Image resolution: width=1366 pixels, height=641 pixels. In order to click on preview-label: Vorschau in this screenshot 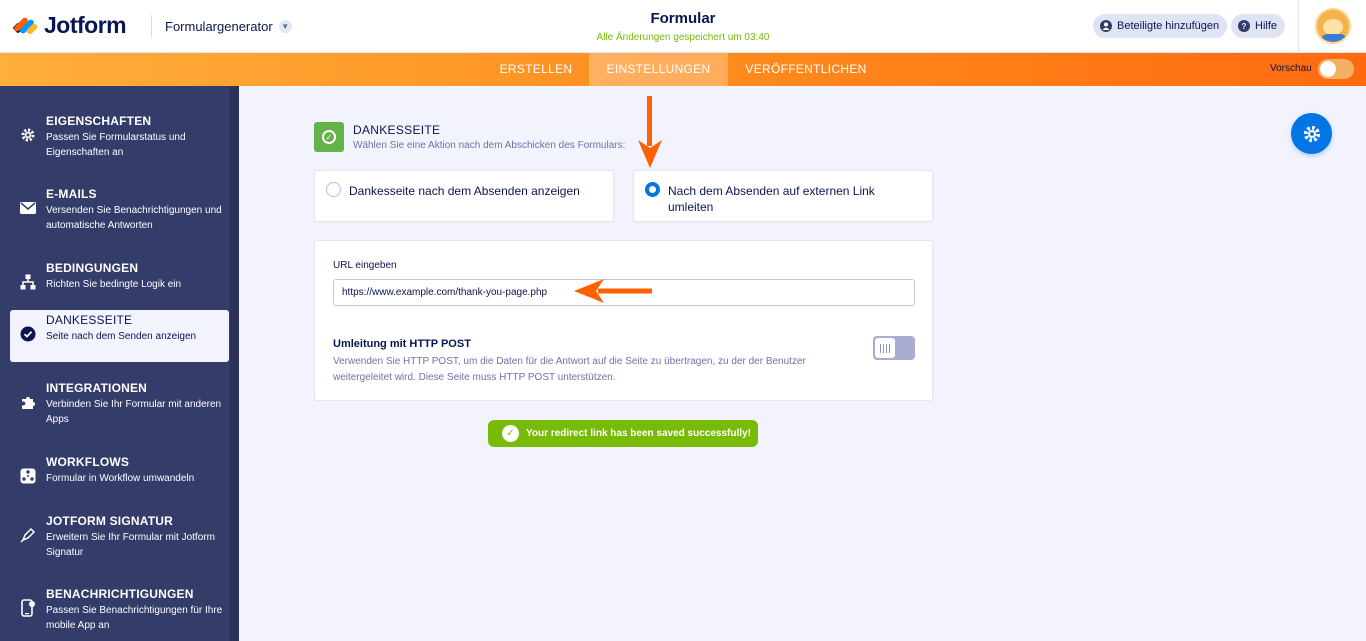, I will do `click(1291, 68)`.